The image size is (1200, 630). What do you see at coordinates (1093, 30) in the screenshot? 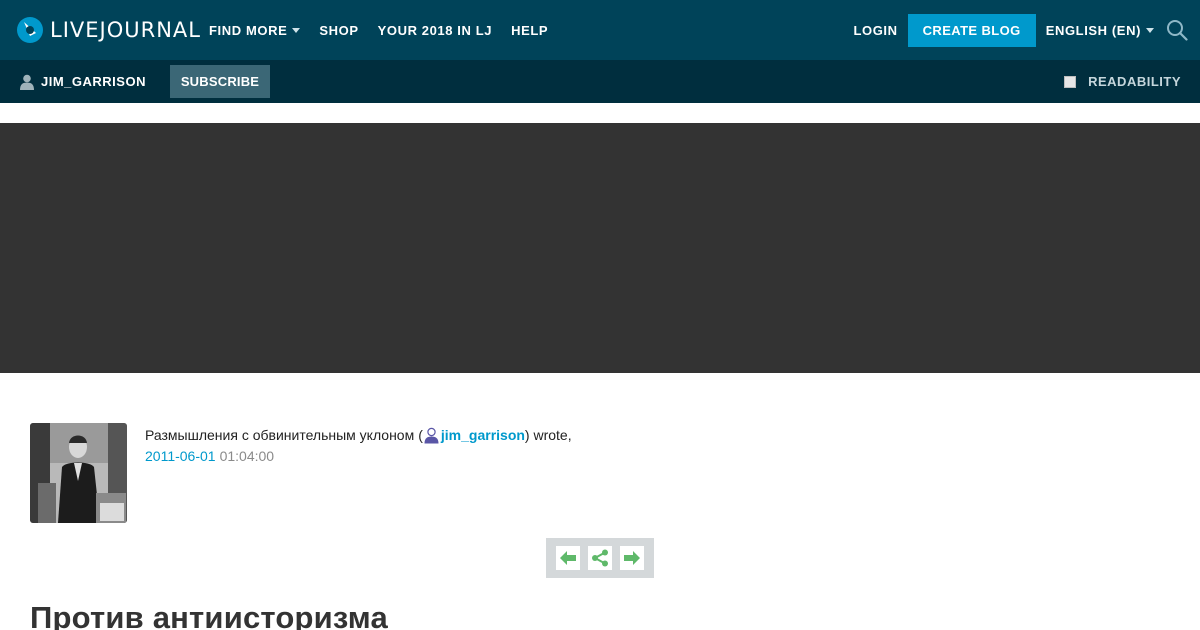
I see `language-label: ENGLISH (EN)` at bounding box center [1093, 30].